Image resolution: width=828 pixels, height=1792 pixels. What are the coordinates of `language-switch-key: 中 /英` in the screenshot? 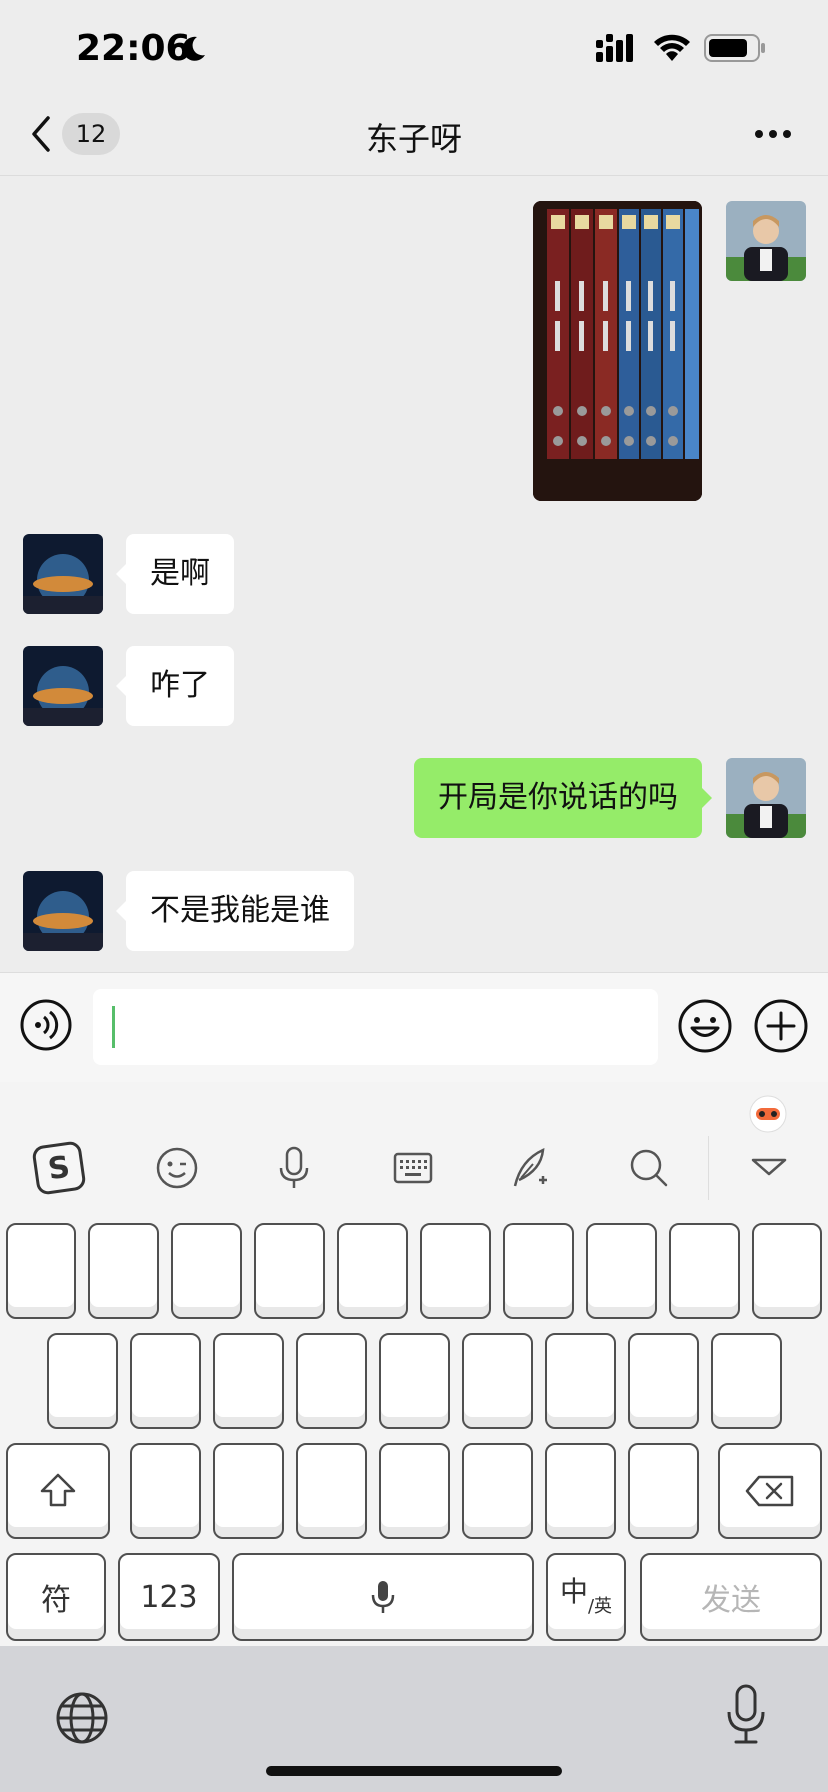 It's located at (586, 1597).